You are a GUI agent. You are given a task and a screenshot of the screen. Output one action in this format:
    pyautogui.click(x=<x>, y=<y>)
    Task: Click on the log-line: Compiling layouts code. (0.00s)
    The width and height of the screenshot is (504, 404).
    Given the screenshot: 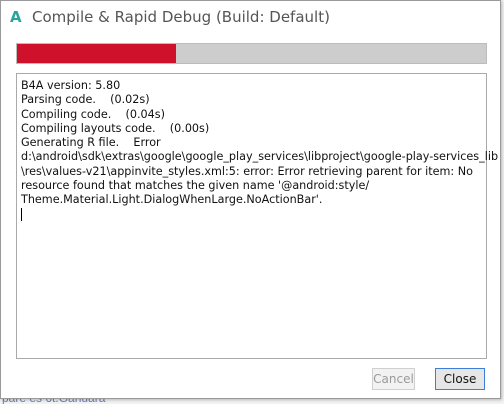 What is the action you would take?
    pyautogui.click(x=115, y=128)
    